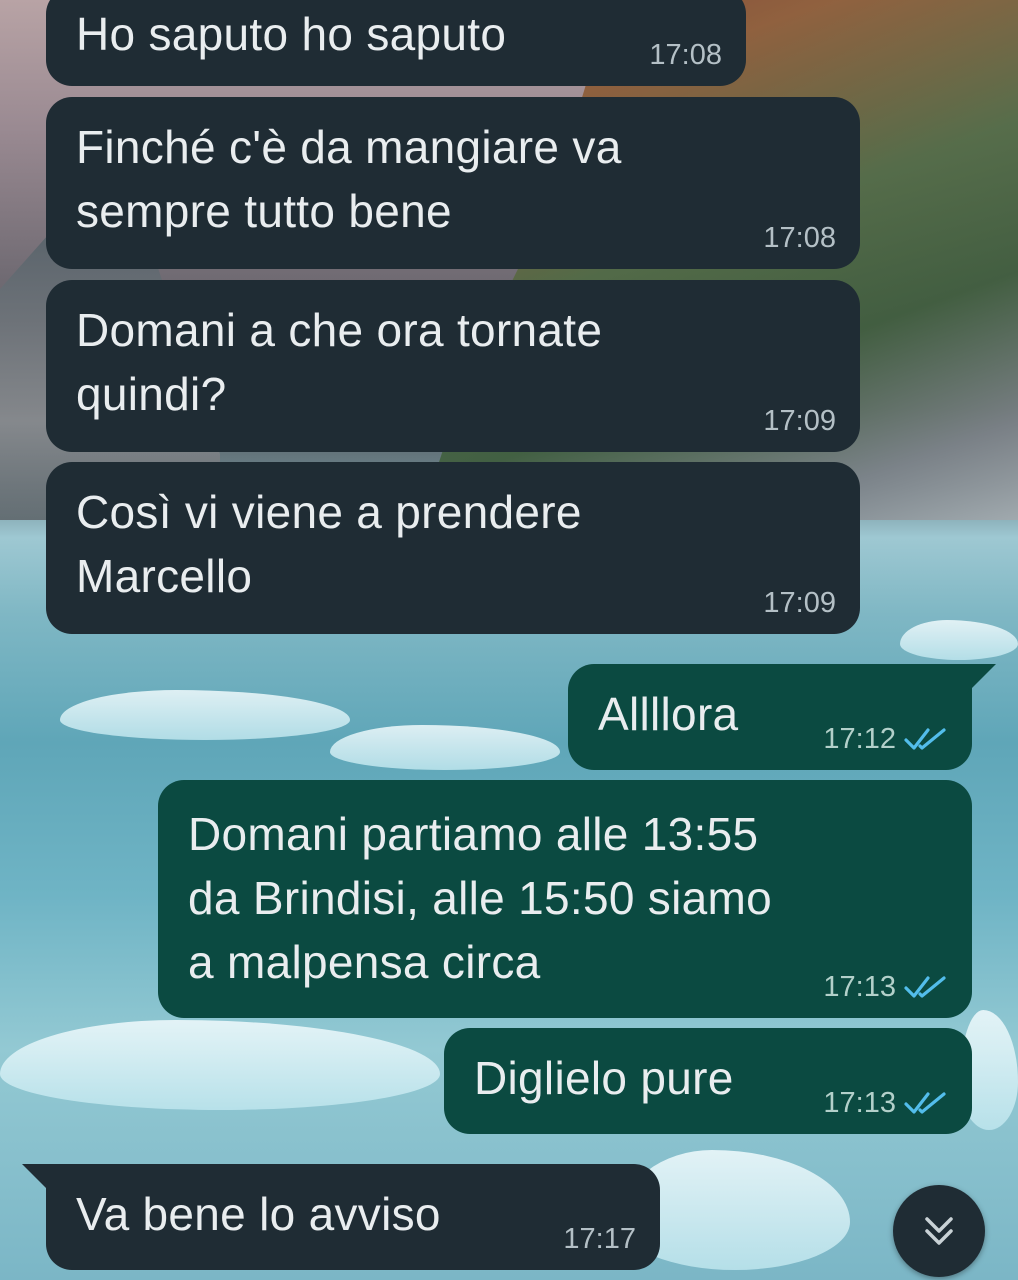 This screenshot has height=1280, width=1018. What do you see at coordinates (339, 362) in the screenshot?
I see `message-text: Domani a che ora tornate quindi?` at bounding box center [339, 362].